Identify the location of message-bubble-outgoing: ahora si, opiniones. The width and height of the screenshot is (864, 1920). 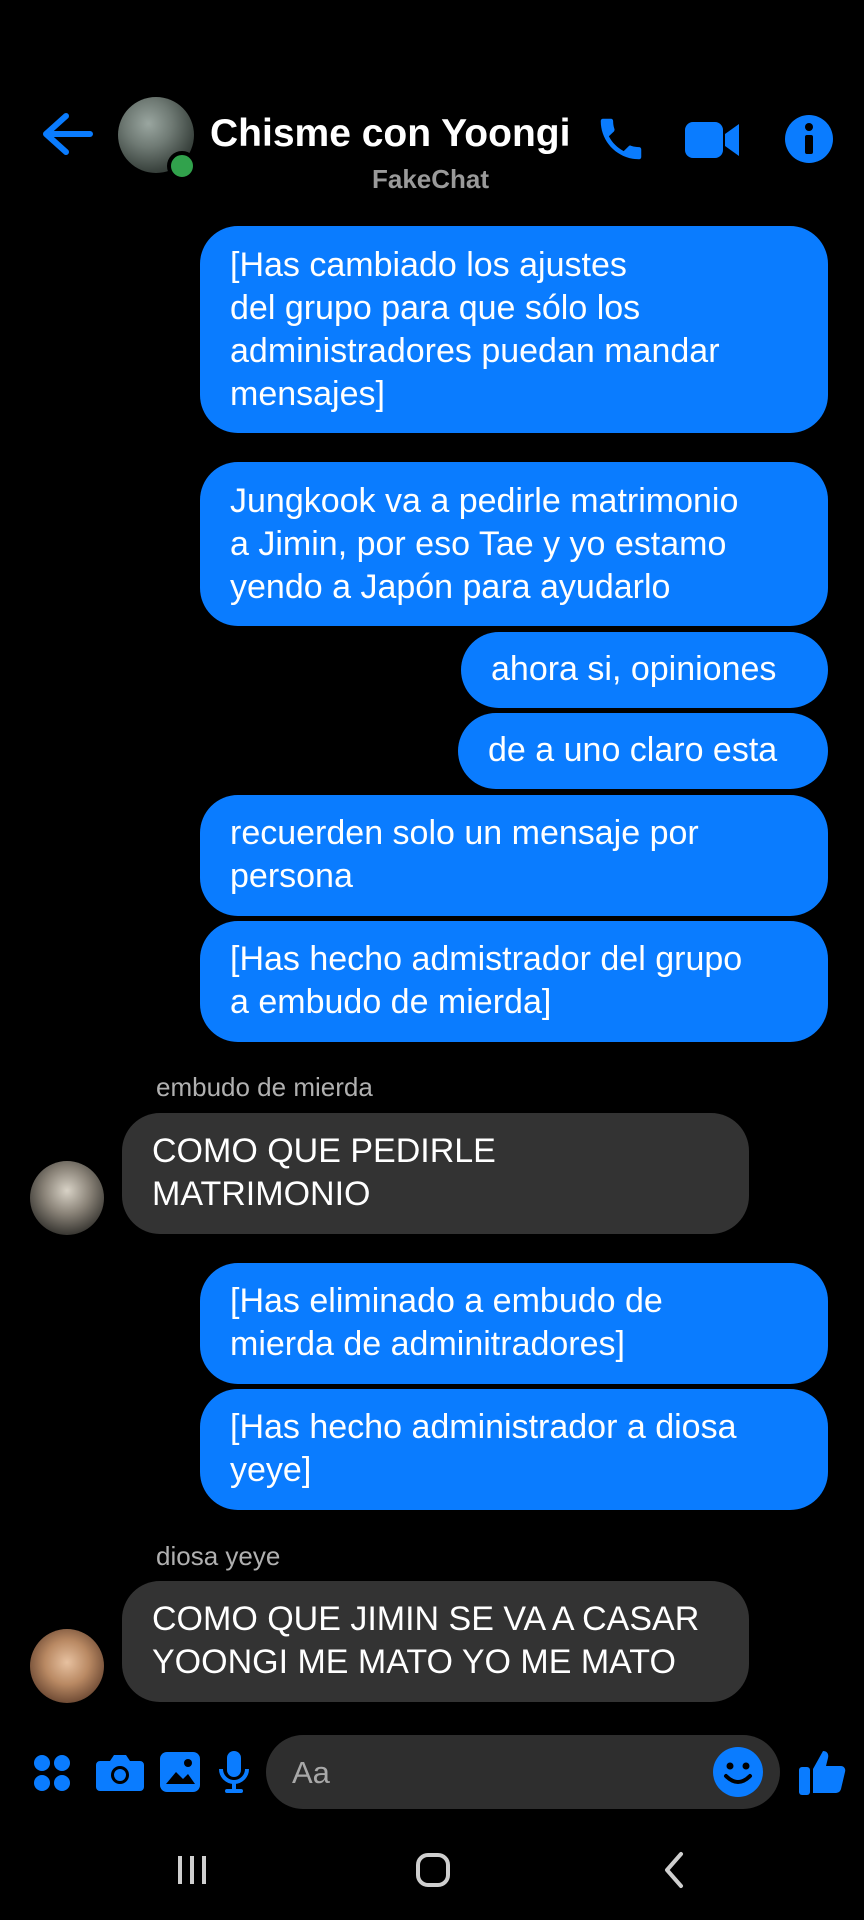
(644, 670).